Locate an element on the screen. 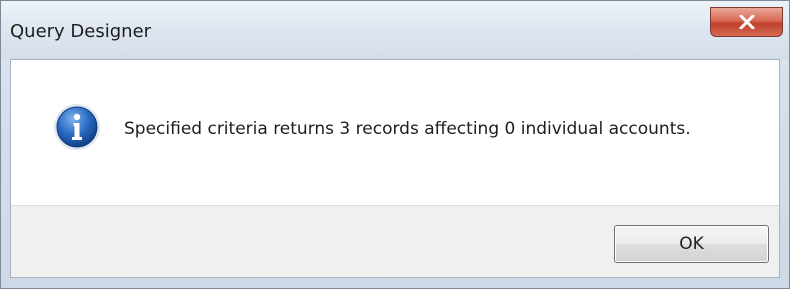 The image size is (792, 291). close-icon is located at coordinates (746, 22).